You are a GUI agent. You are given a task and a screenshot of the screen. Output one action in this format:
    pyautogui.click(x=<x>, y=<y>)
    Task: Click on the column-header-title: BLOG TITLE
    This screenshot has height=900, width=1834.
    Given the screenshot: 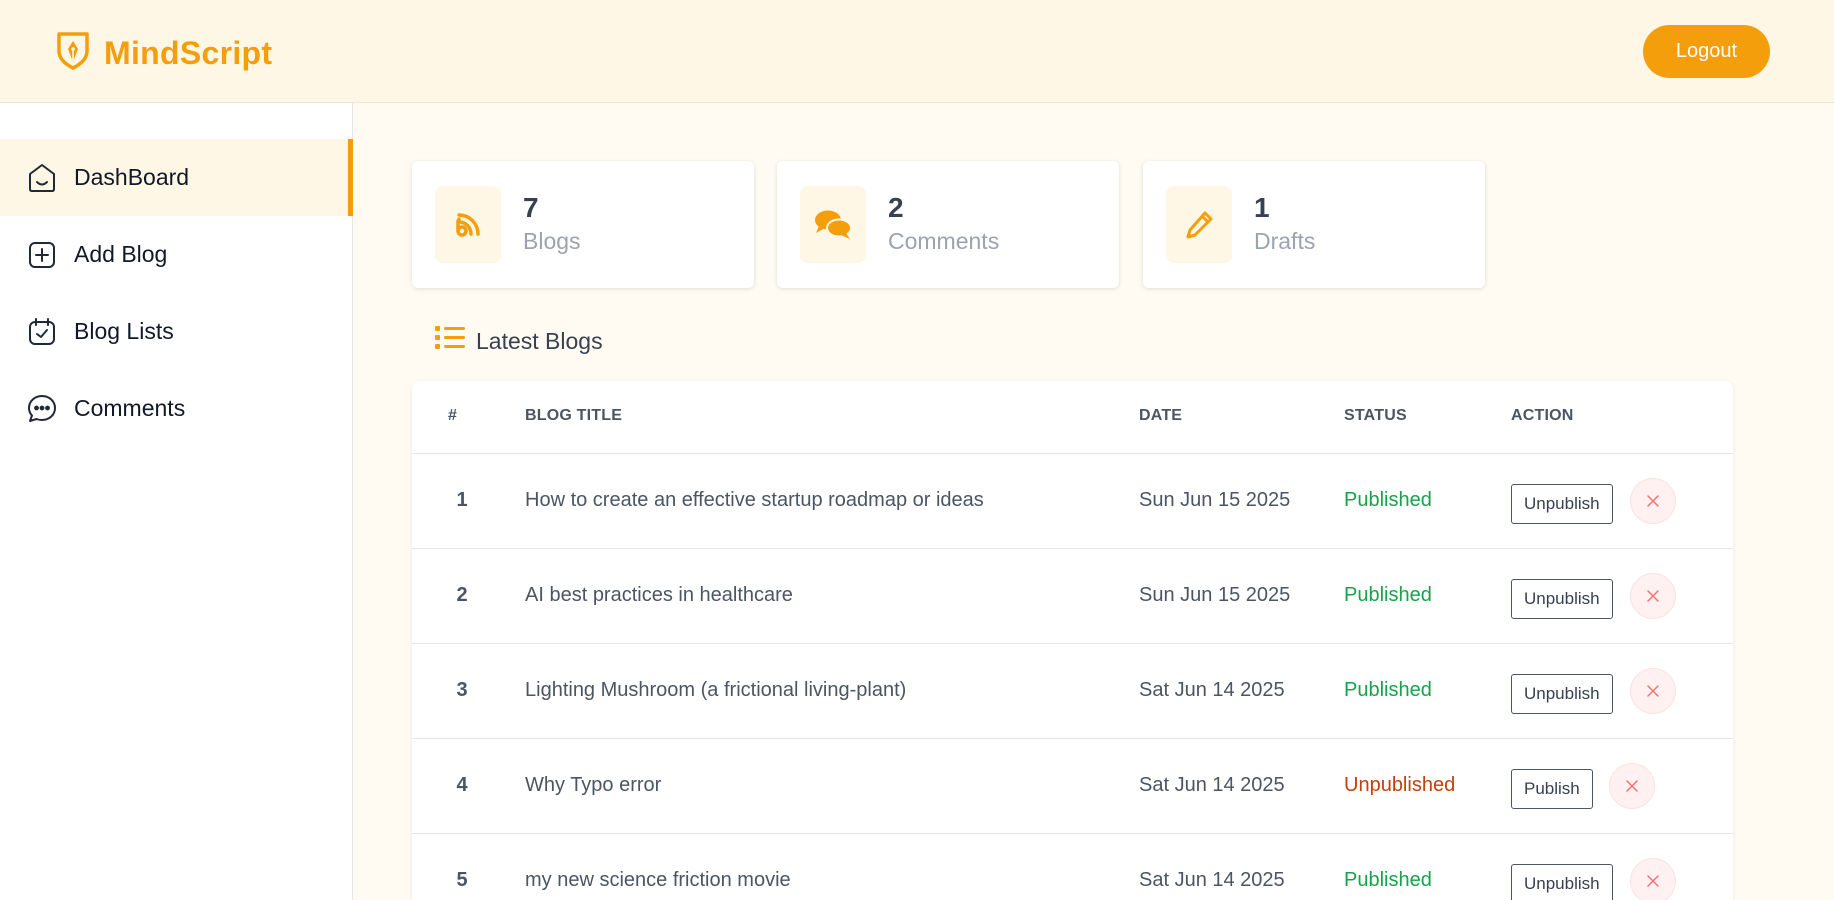 What is the action you would take?
    pyautogui.click(x=574, y=415)
    